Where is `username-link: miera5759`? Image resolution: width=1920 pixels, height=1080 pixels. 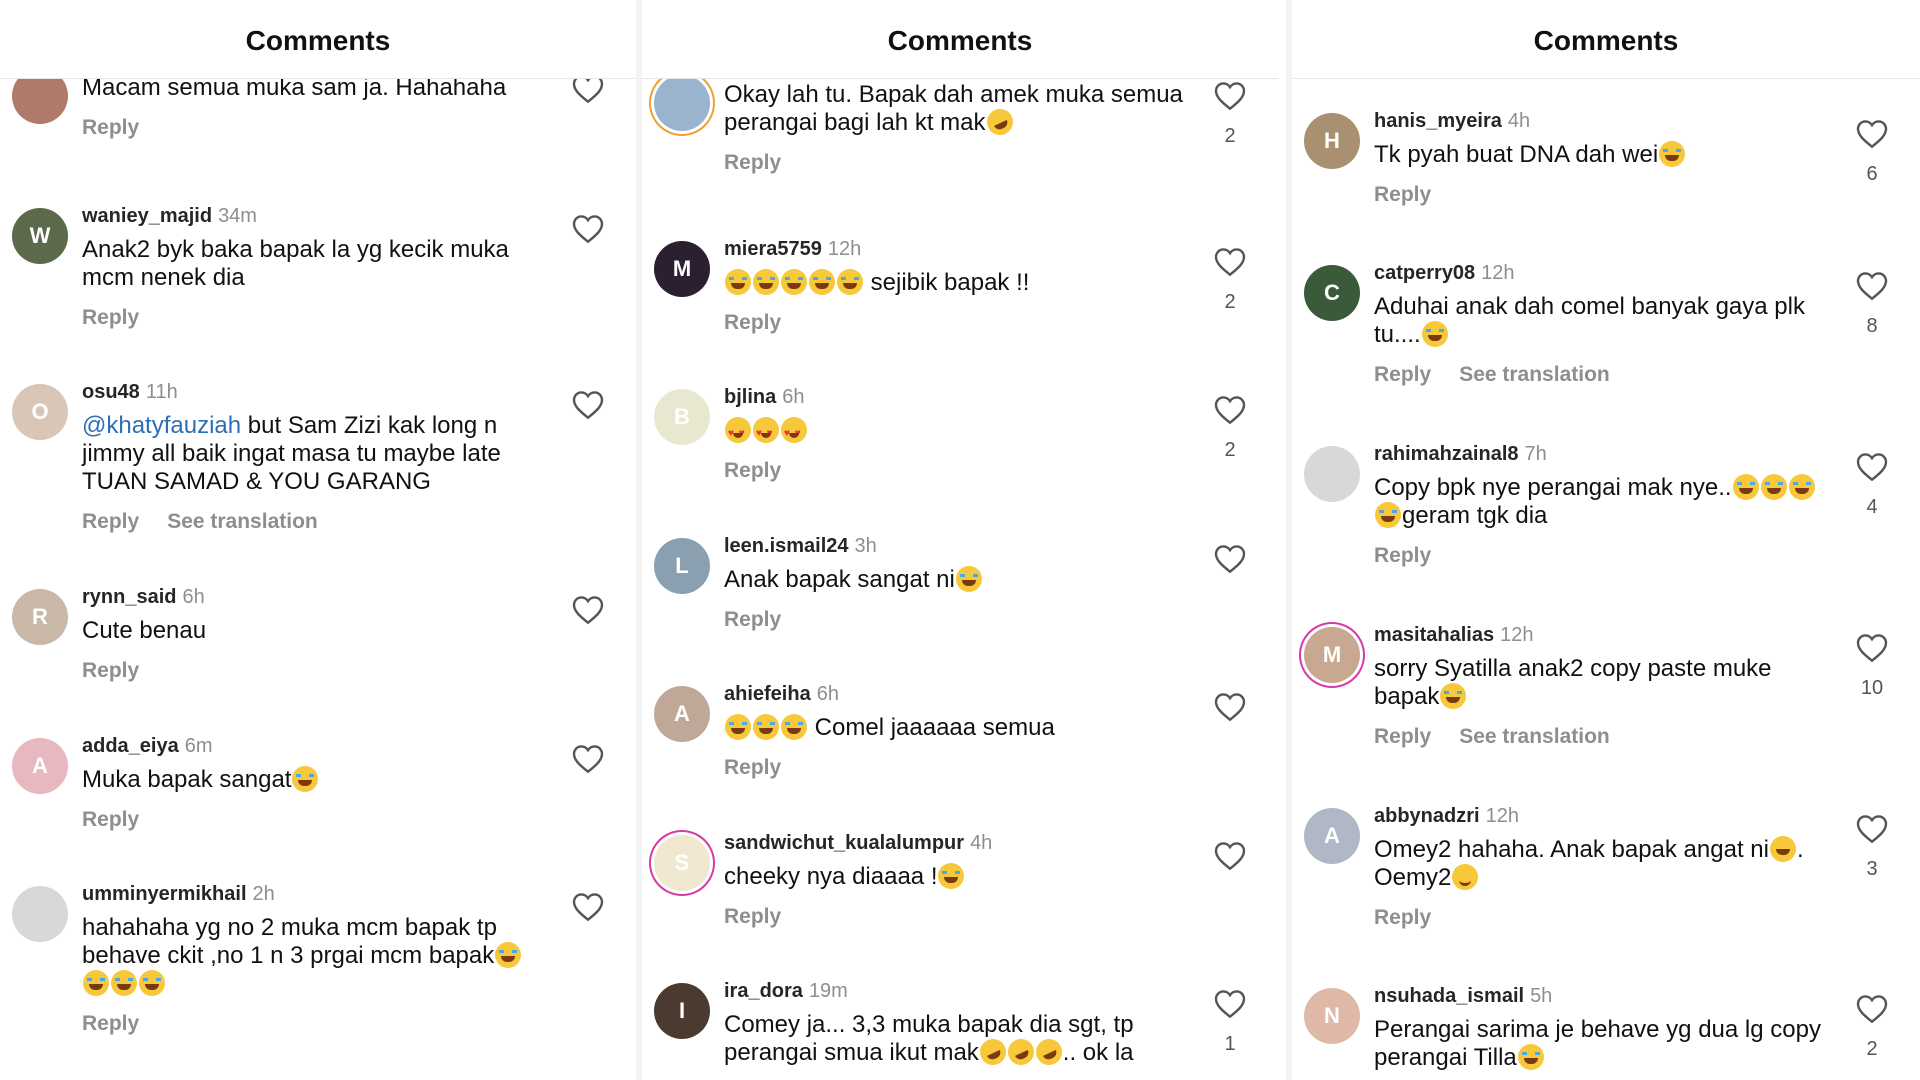 username-link: miera5759 is located at coordinates (773, 249).